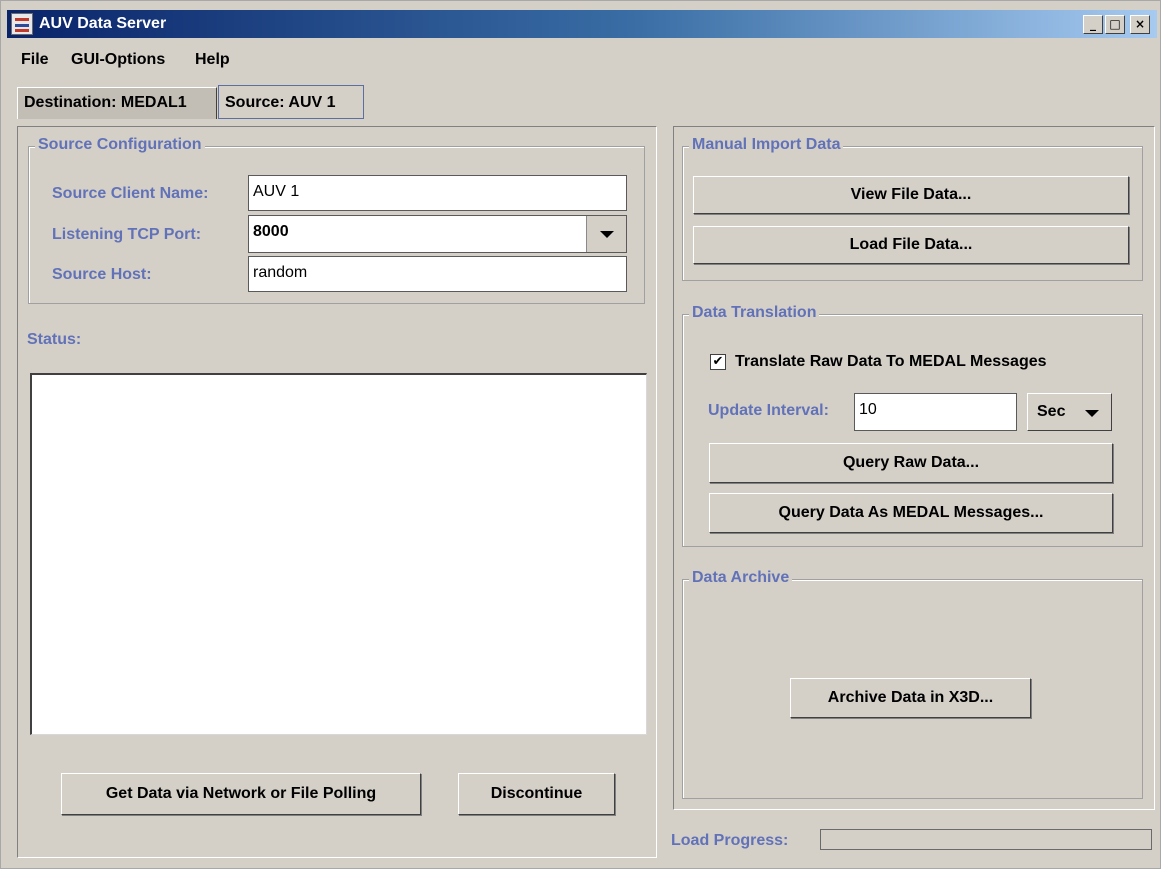  I want to click on source-configuration-title: Source Configuration, so click(120, 145).